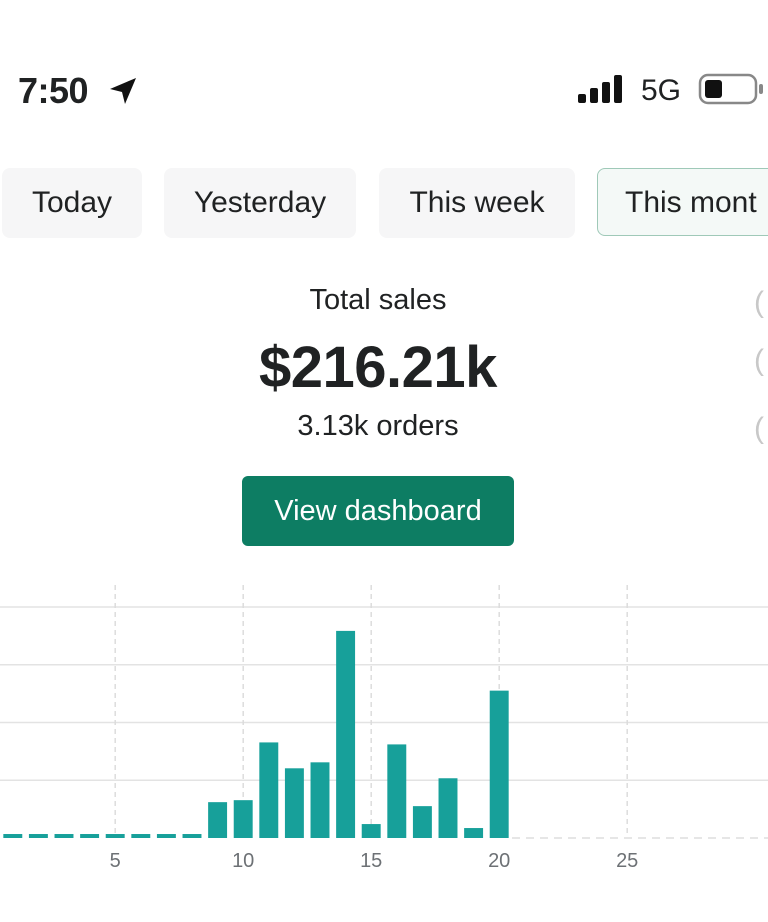 This screenshot has height=922, width=768. I want to click on network-type: 5G, so click(661, 90).